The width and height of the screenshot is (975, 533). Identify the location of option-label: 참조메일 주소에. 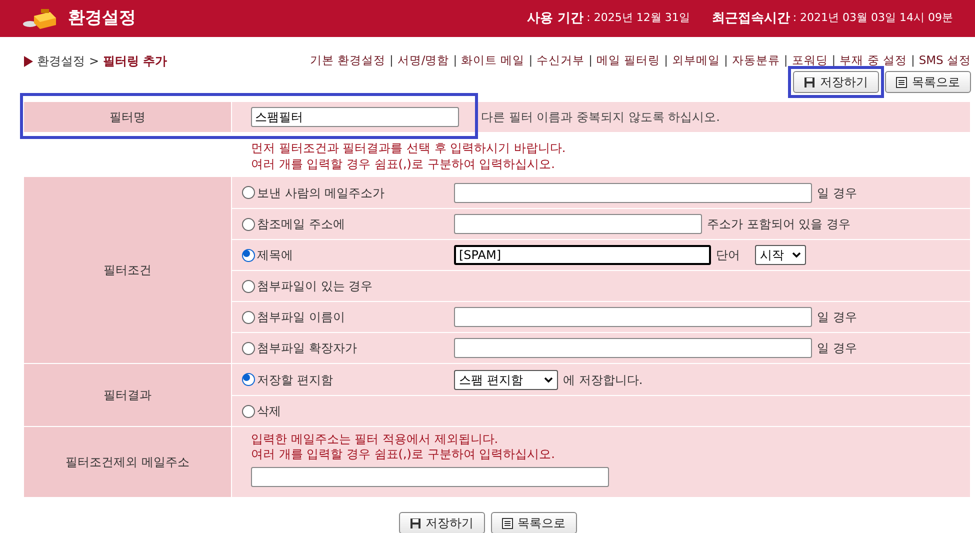
(301, 224).